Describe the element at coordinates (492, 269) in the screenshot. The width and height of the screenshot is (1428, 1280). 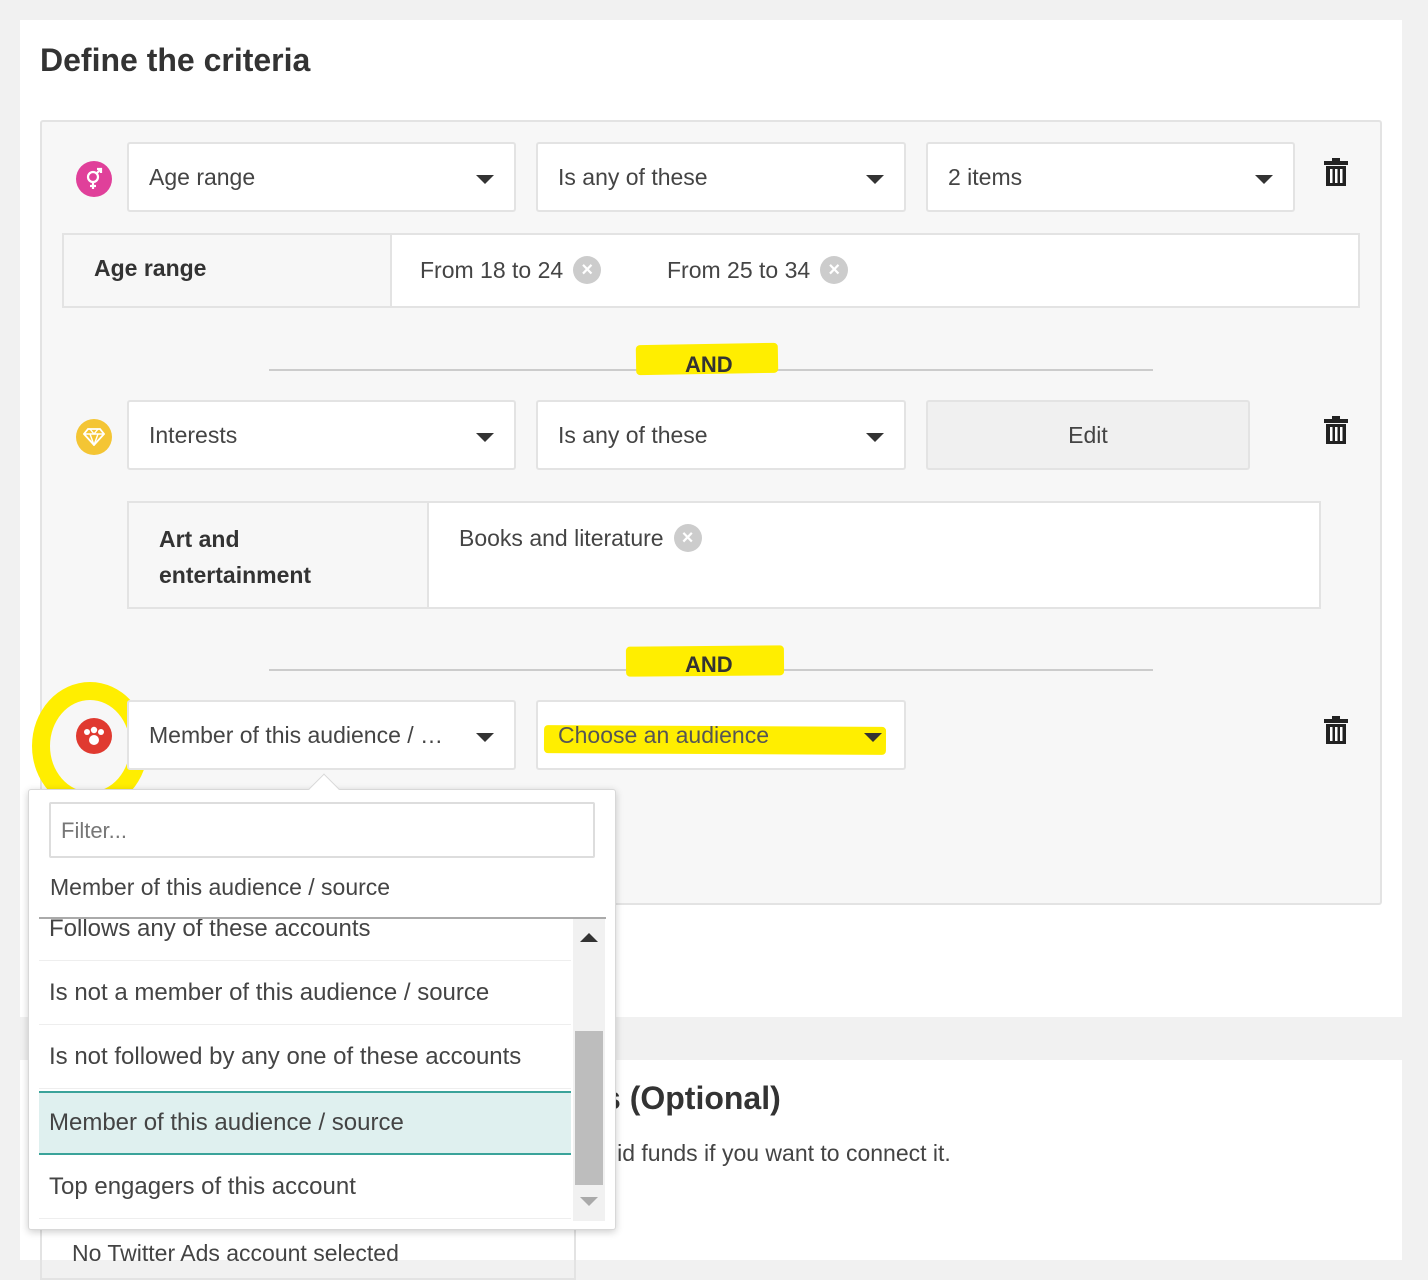
I see `tag-label: From 18 to 24` at that location.